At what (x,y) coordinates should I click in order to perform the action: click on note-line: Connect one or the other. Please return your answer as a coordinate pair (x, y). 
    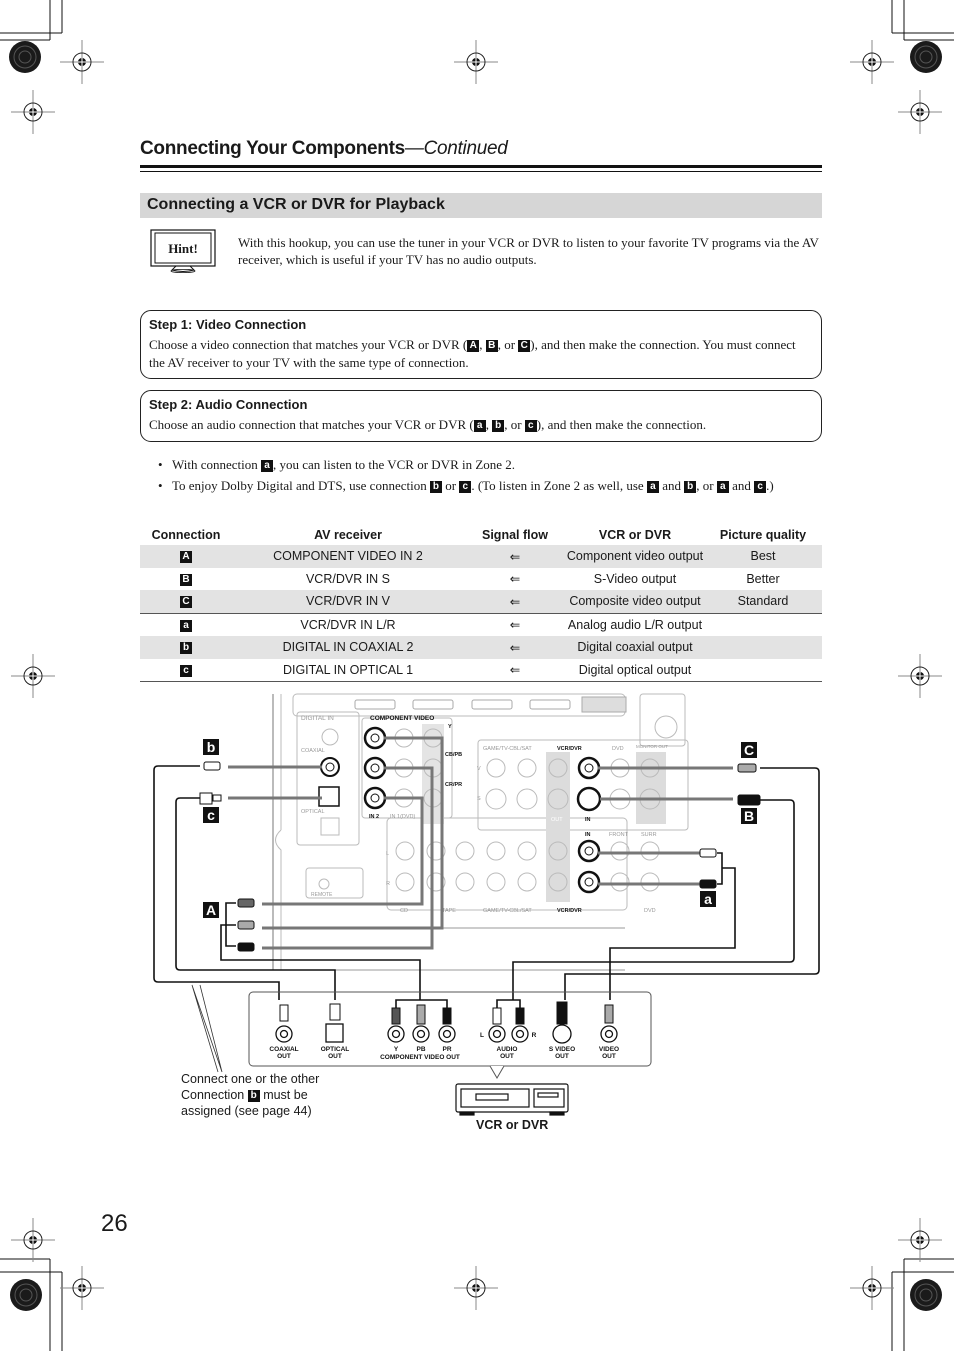
    Looking at the image, I should click on (250, 1079).